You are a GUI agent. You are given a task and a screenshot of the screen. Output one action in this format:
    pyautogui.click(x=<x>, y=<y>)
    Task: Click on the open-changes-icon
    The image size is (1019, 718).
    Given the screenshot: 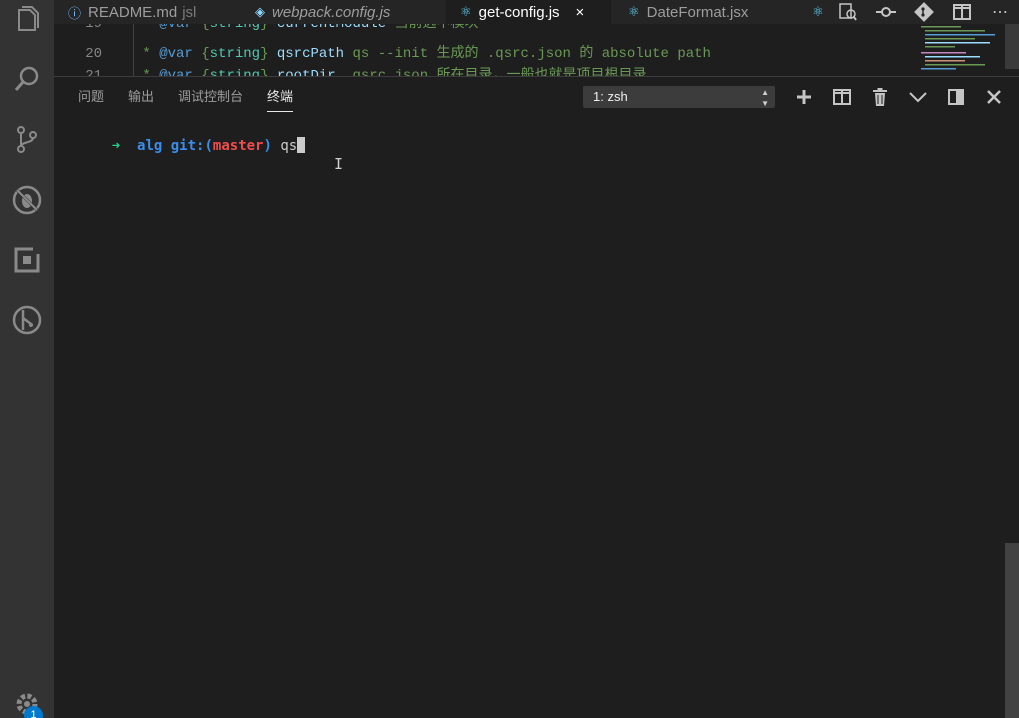 What is the action you would take?
    pyautogui.click(x=848, y=12)
    